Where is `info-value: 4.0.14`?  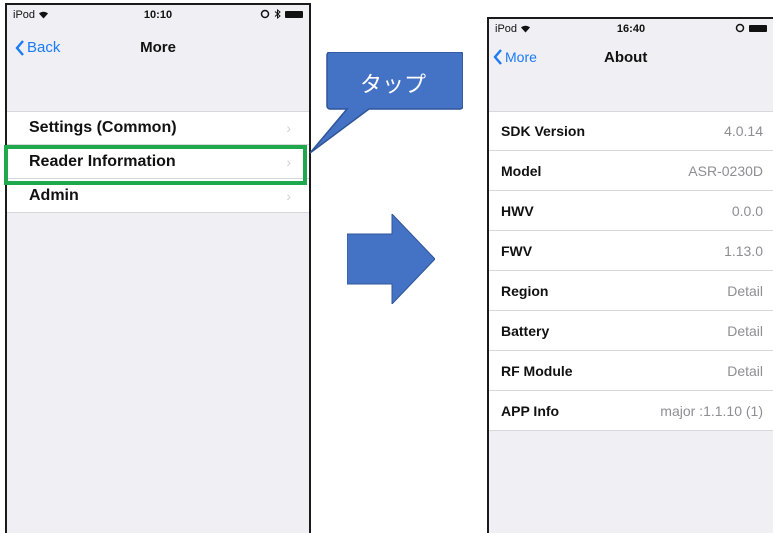 info-value: 4.0.14 is located at coordinates (743, 131).